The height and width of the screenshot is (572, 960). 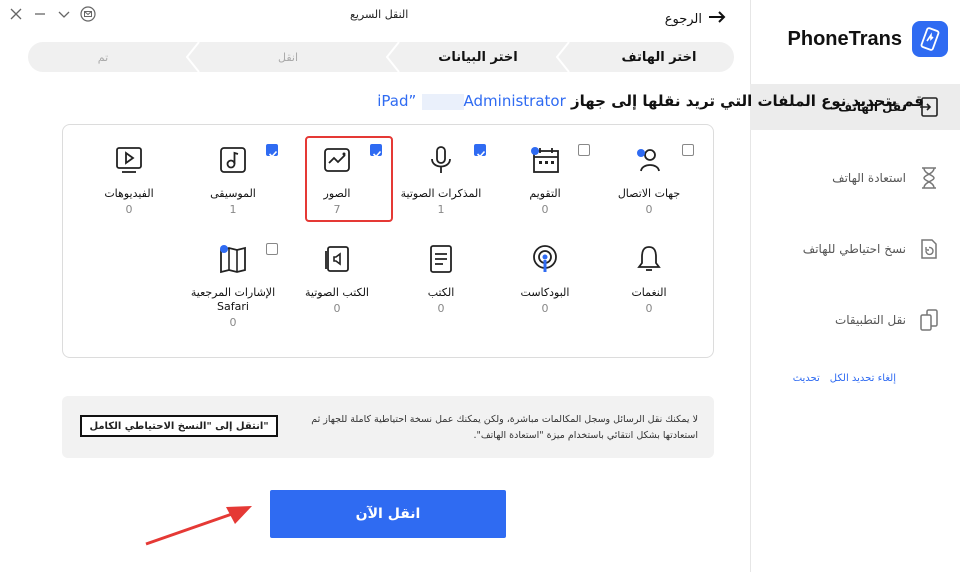 I want to click on category-books: الكتب 0, so click(x=441, y=279).